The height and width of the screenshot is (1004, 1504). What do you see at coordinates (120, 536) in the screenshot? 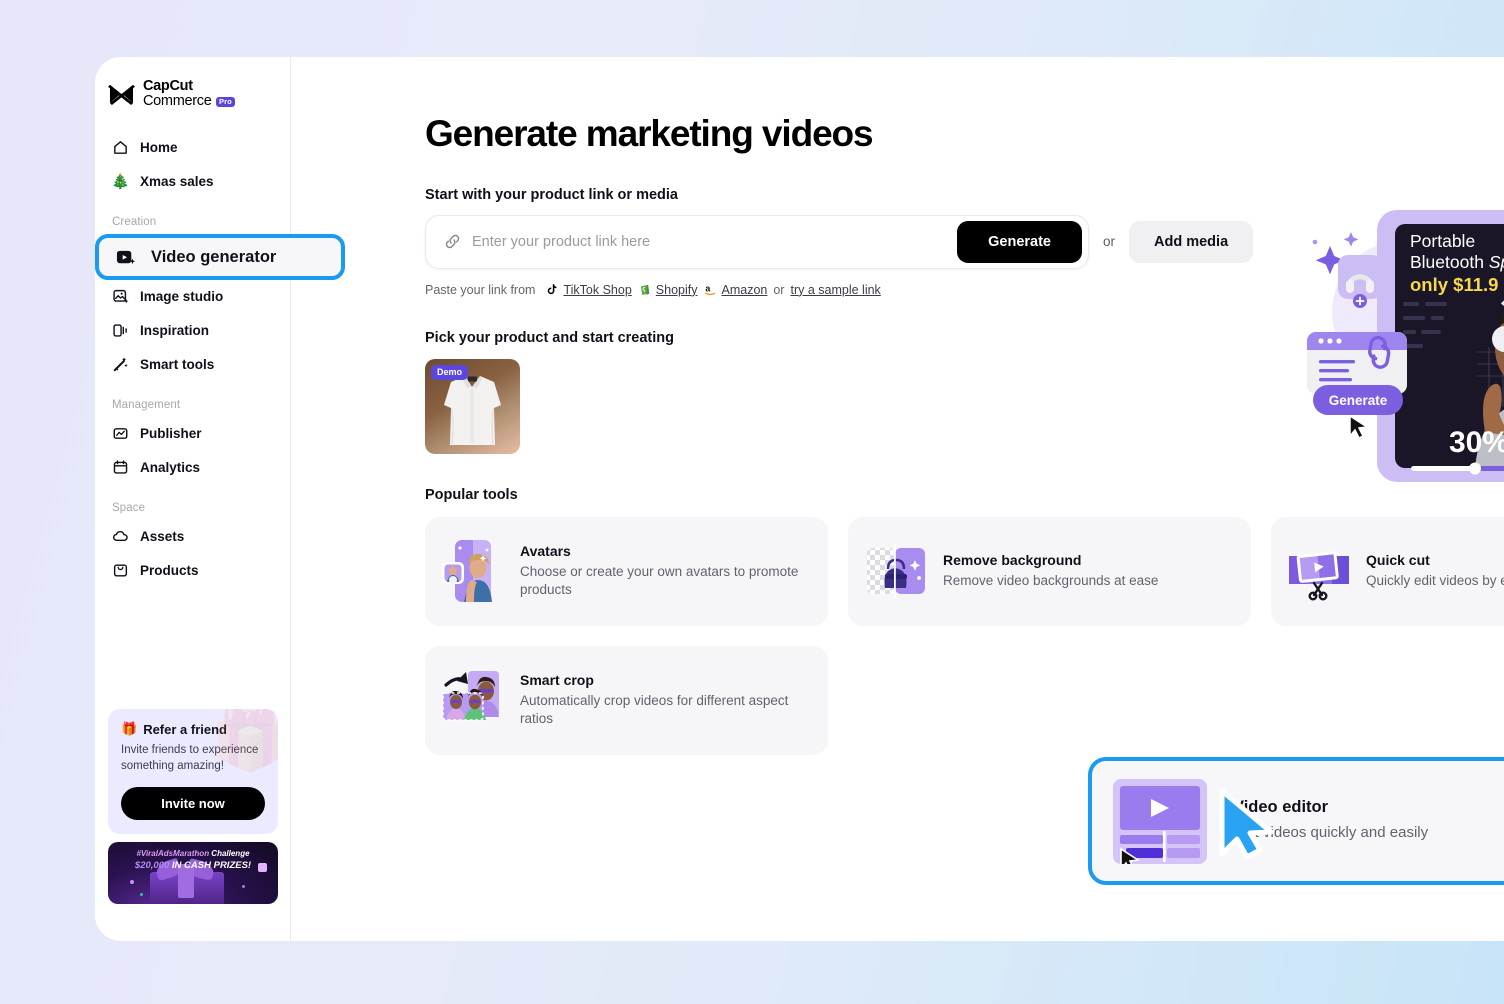
I see `cloud-icon` at bounding box center [120, 536].